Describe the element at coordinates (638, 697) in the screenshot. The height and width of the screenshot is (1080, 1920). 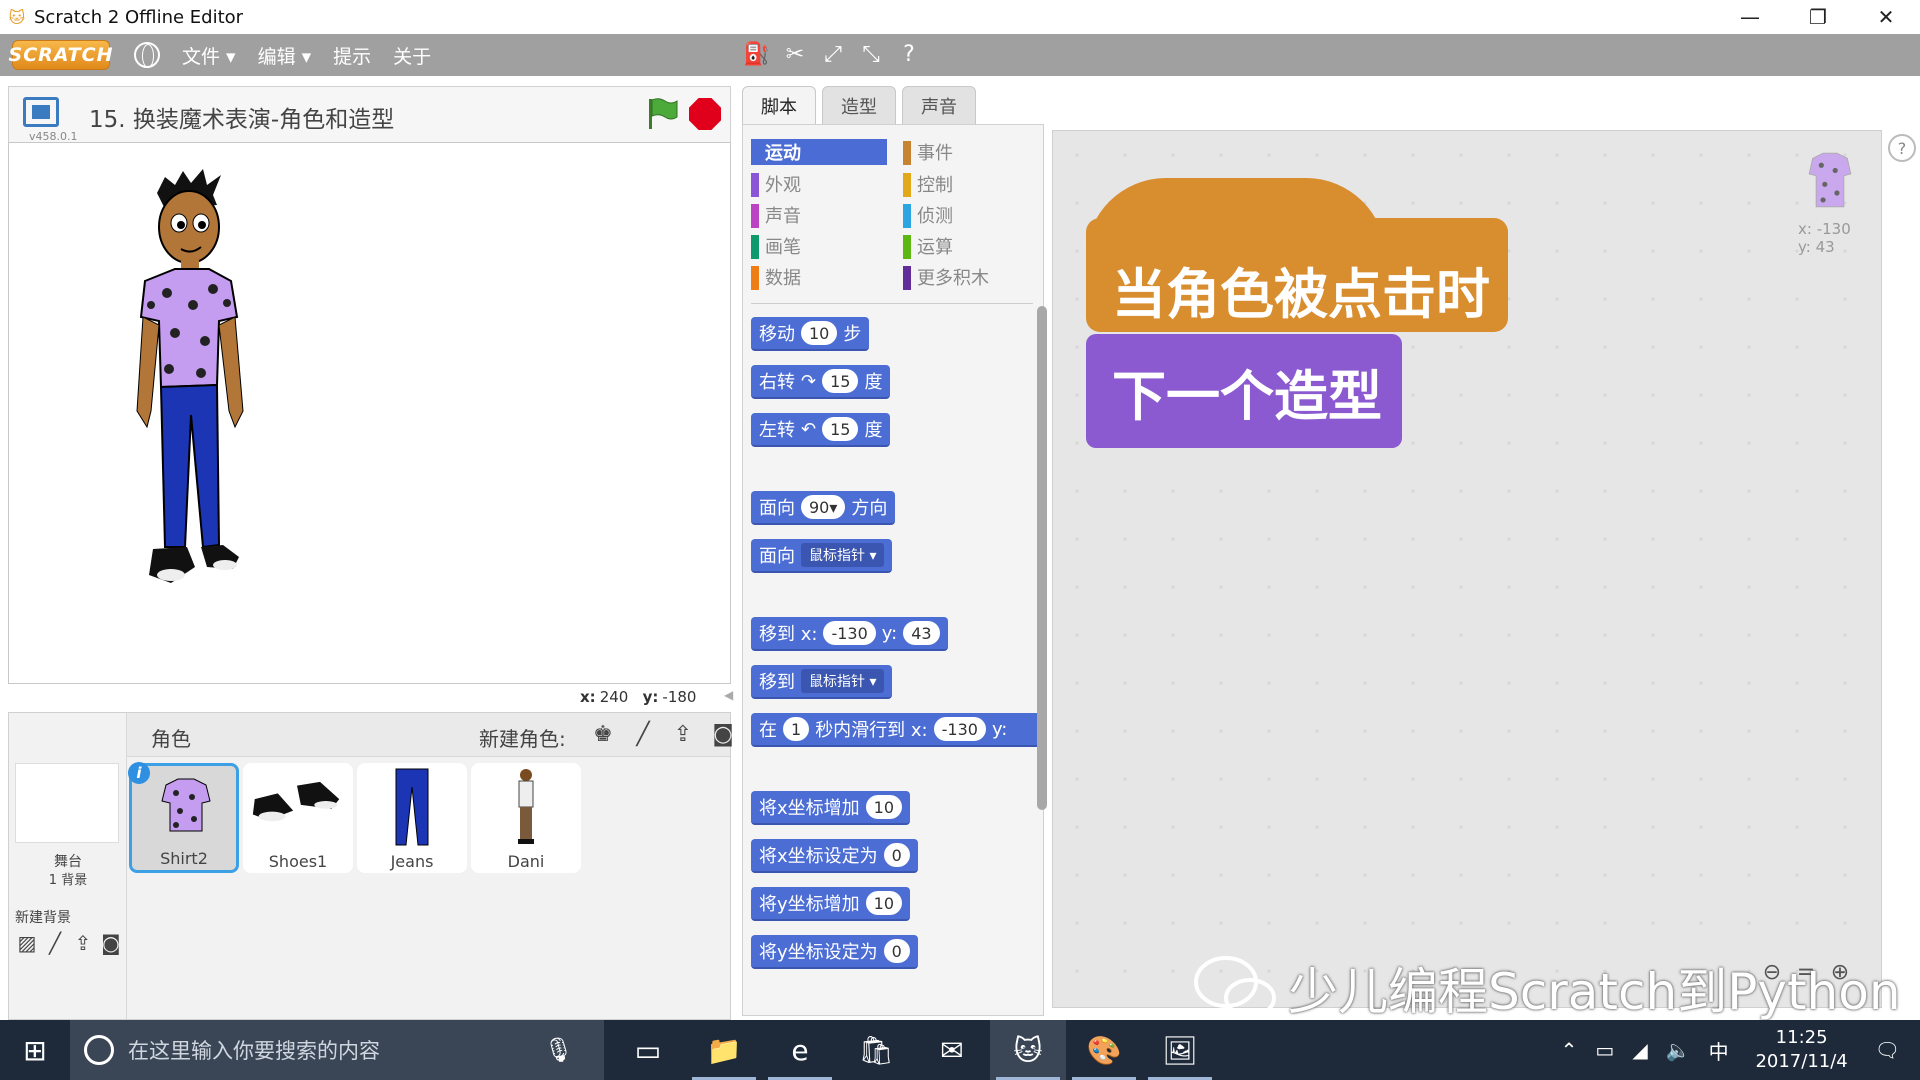
I see `stage-mouse-coords: x: 240 y: -180` at that location.